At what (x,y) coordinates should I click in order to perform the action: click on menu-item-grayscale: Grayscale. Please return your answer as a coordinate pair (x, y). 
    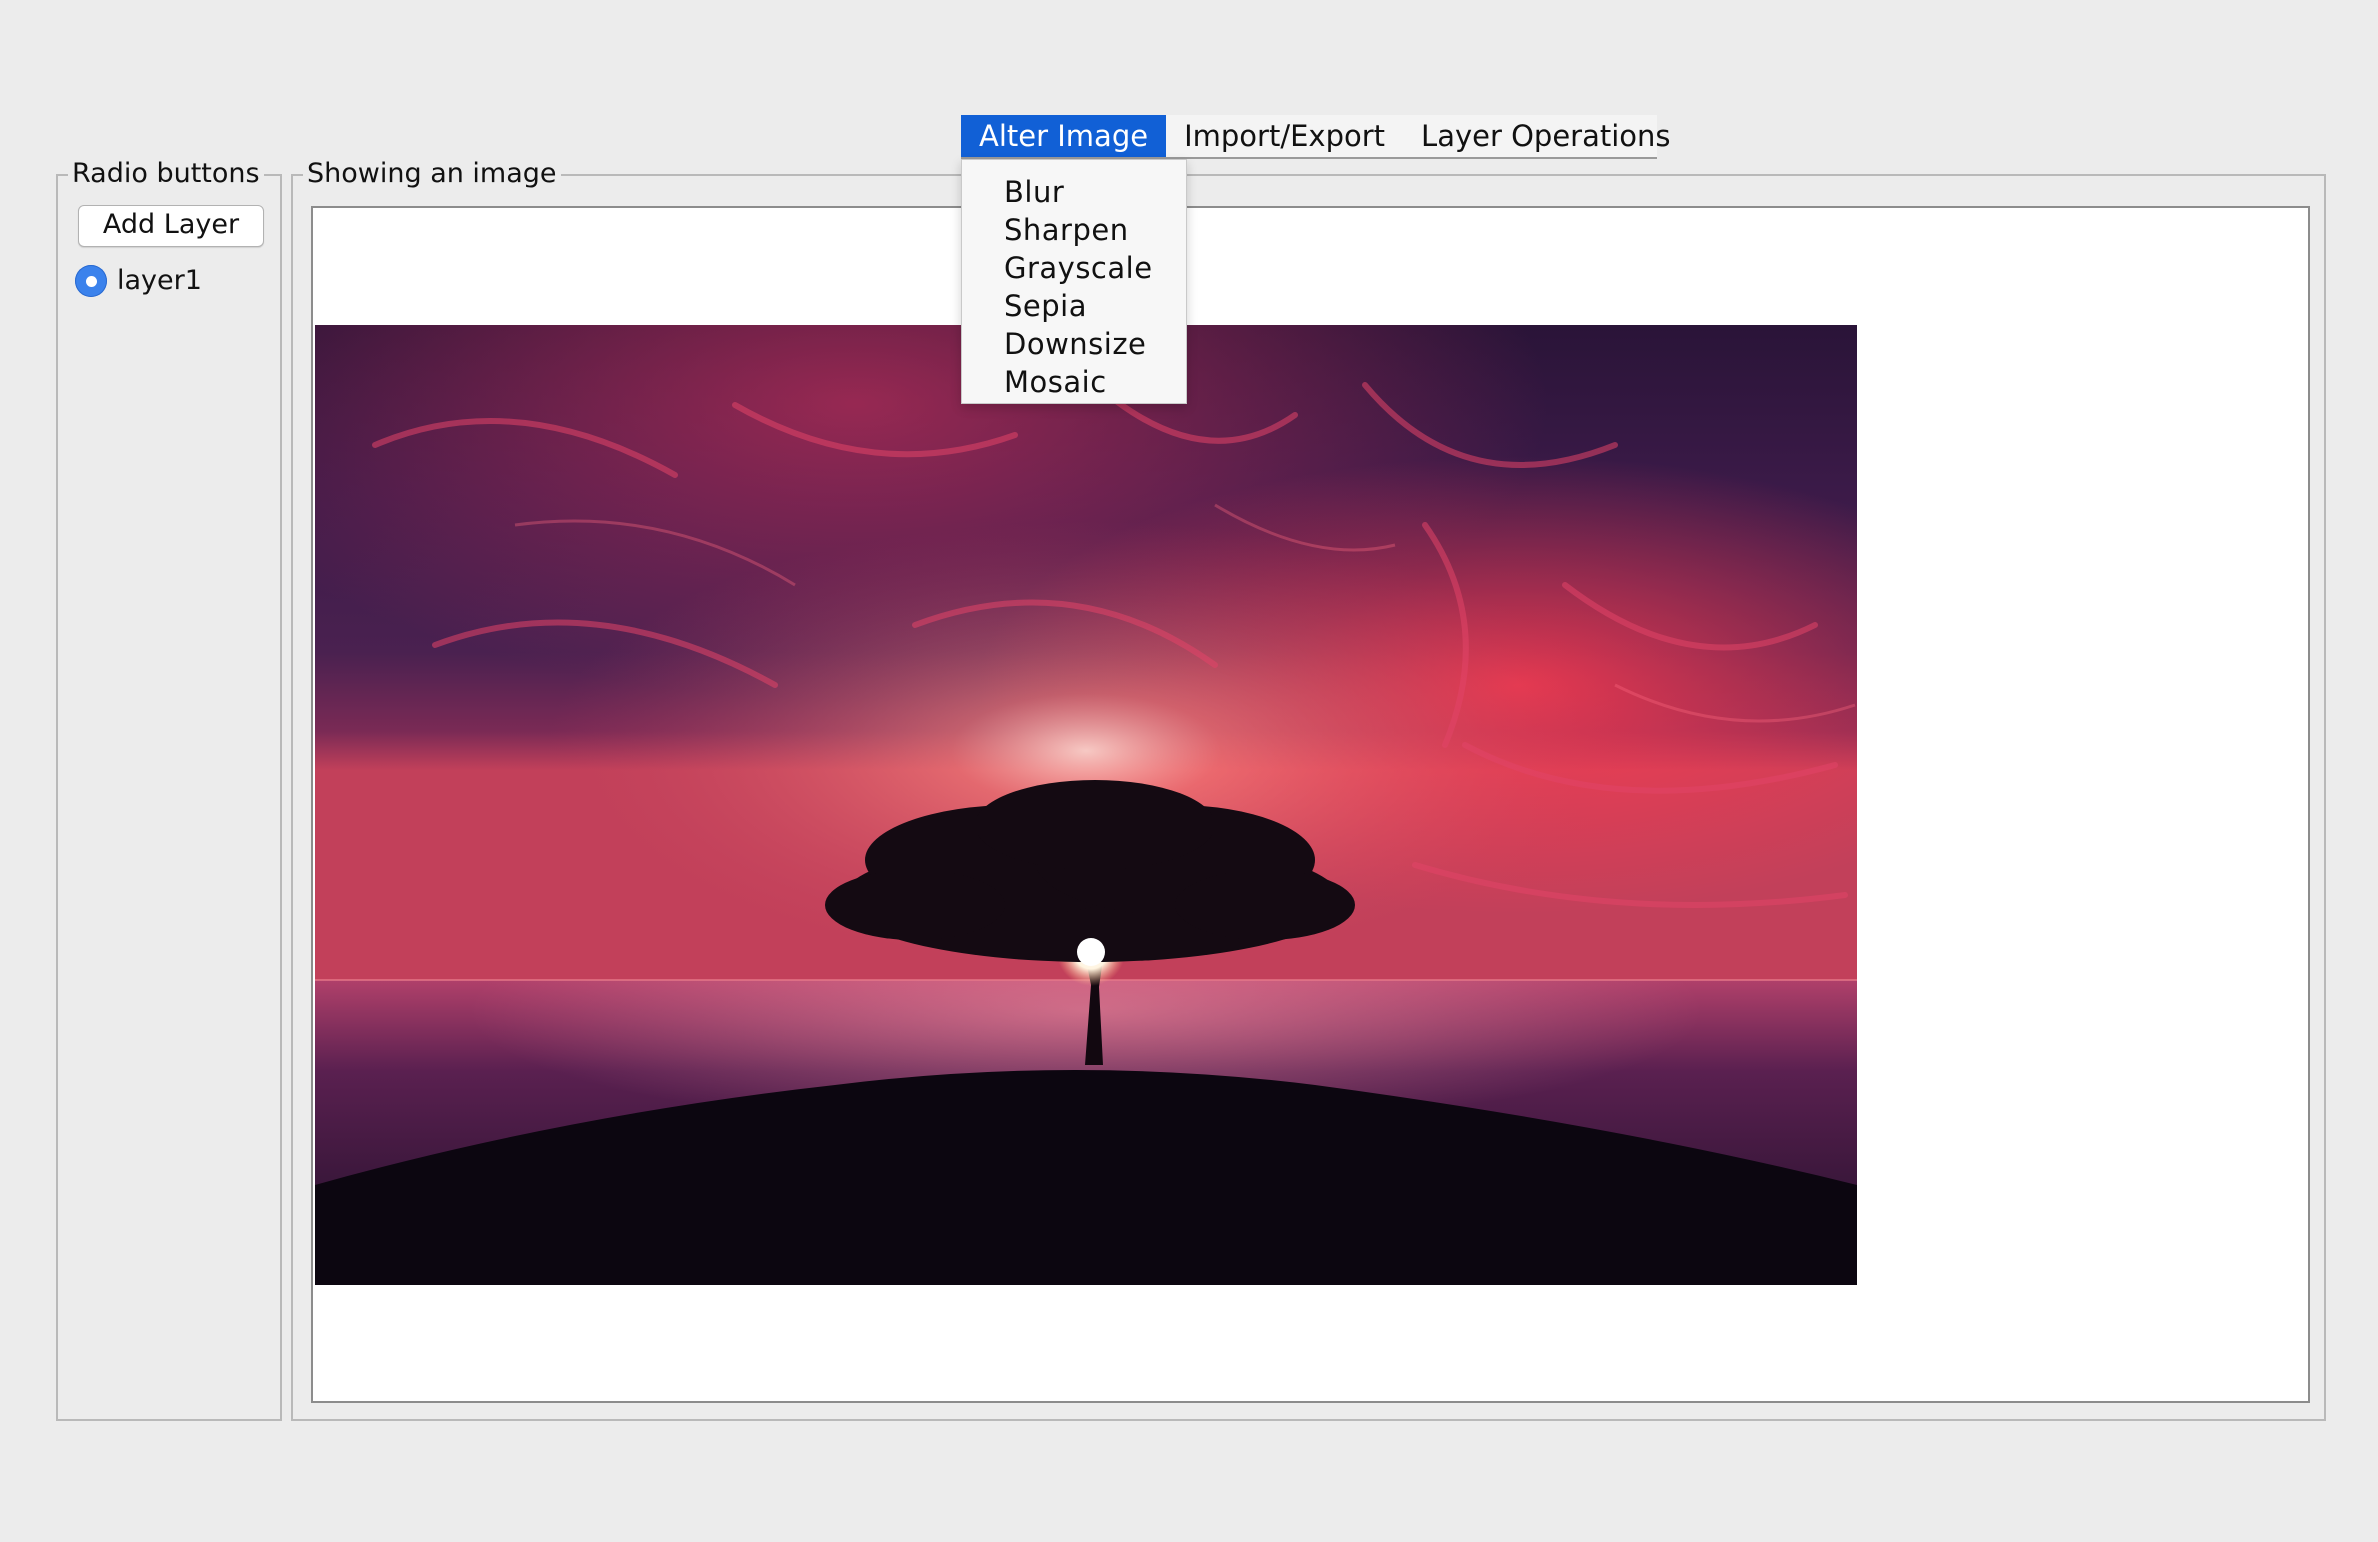
    Looking at the image, I should click on (1074, 268).